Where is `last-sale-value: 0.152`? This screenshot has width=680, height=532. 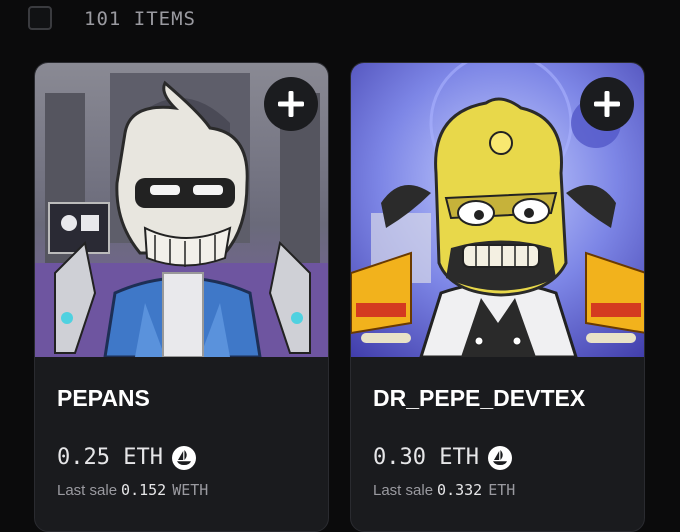
last-sale-value: 0.152 is located at coordinates (144, 490).